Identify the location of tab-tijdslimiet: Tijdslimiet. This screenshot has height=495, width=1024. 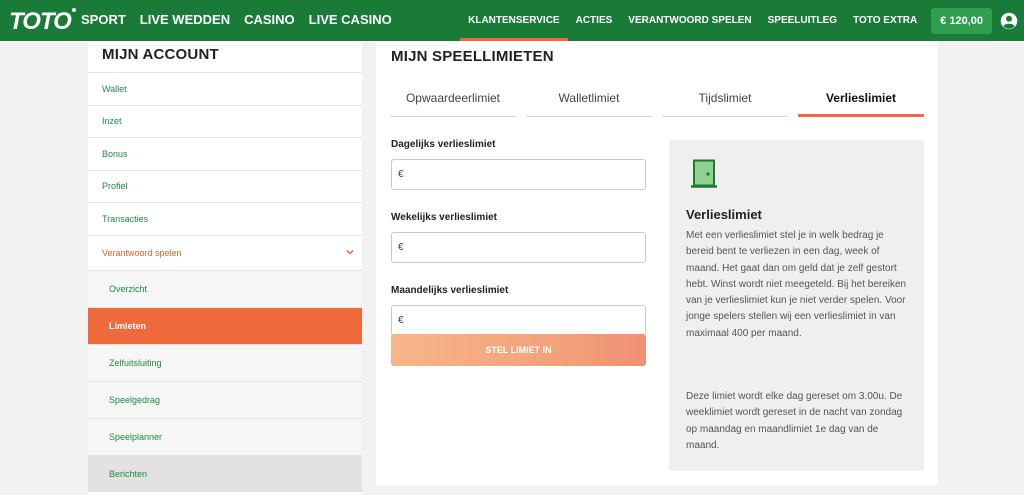
(725, 100).